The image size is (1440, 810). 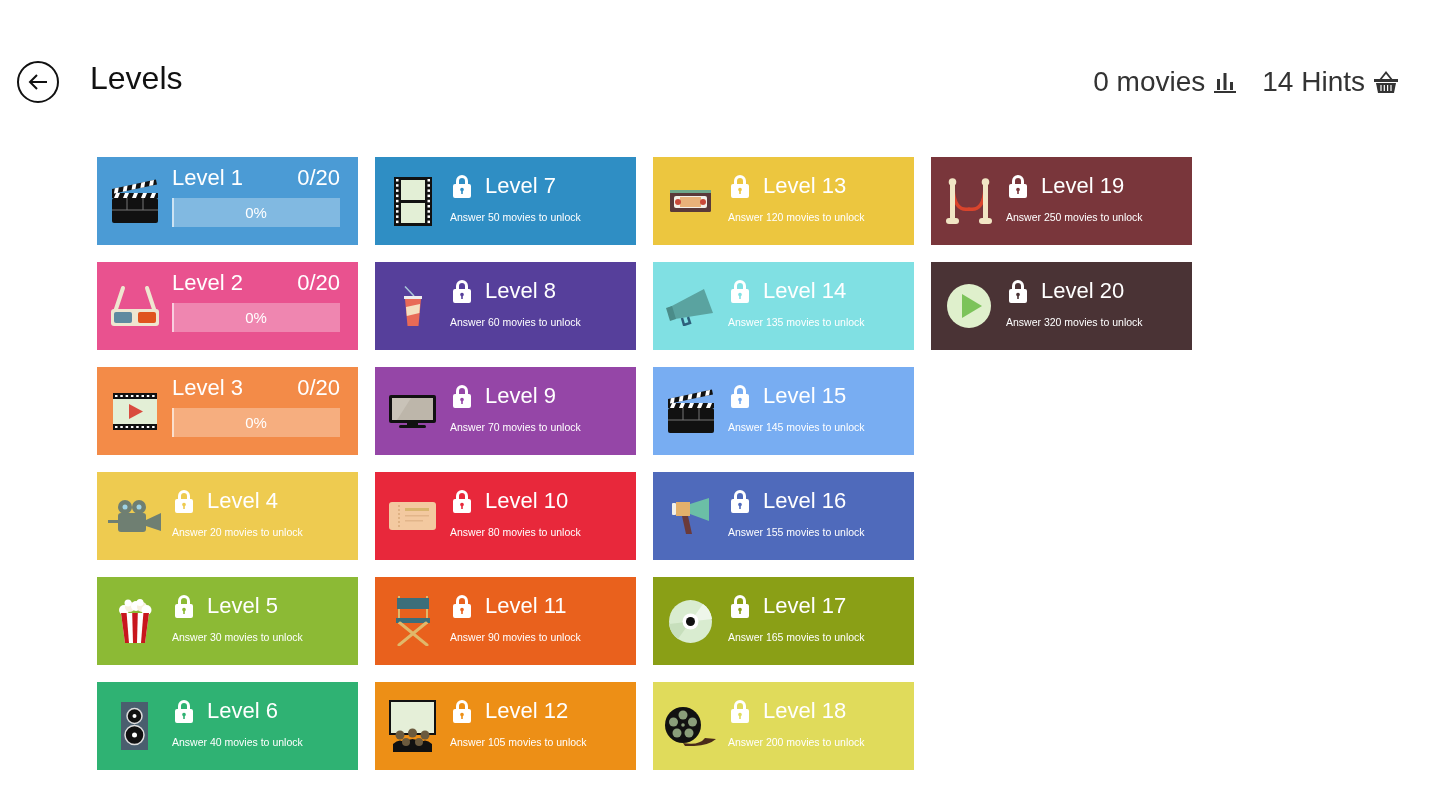 What do you see at coordinates (242, 606) in the screenshot?
I see `level-title: Level 5` at bounding box center [242, 606].